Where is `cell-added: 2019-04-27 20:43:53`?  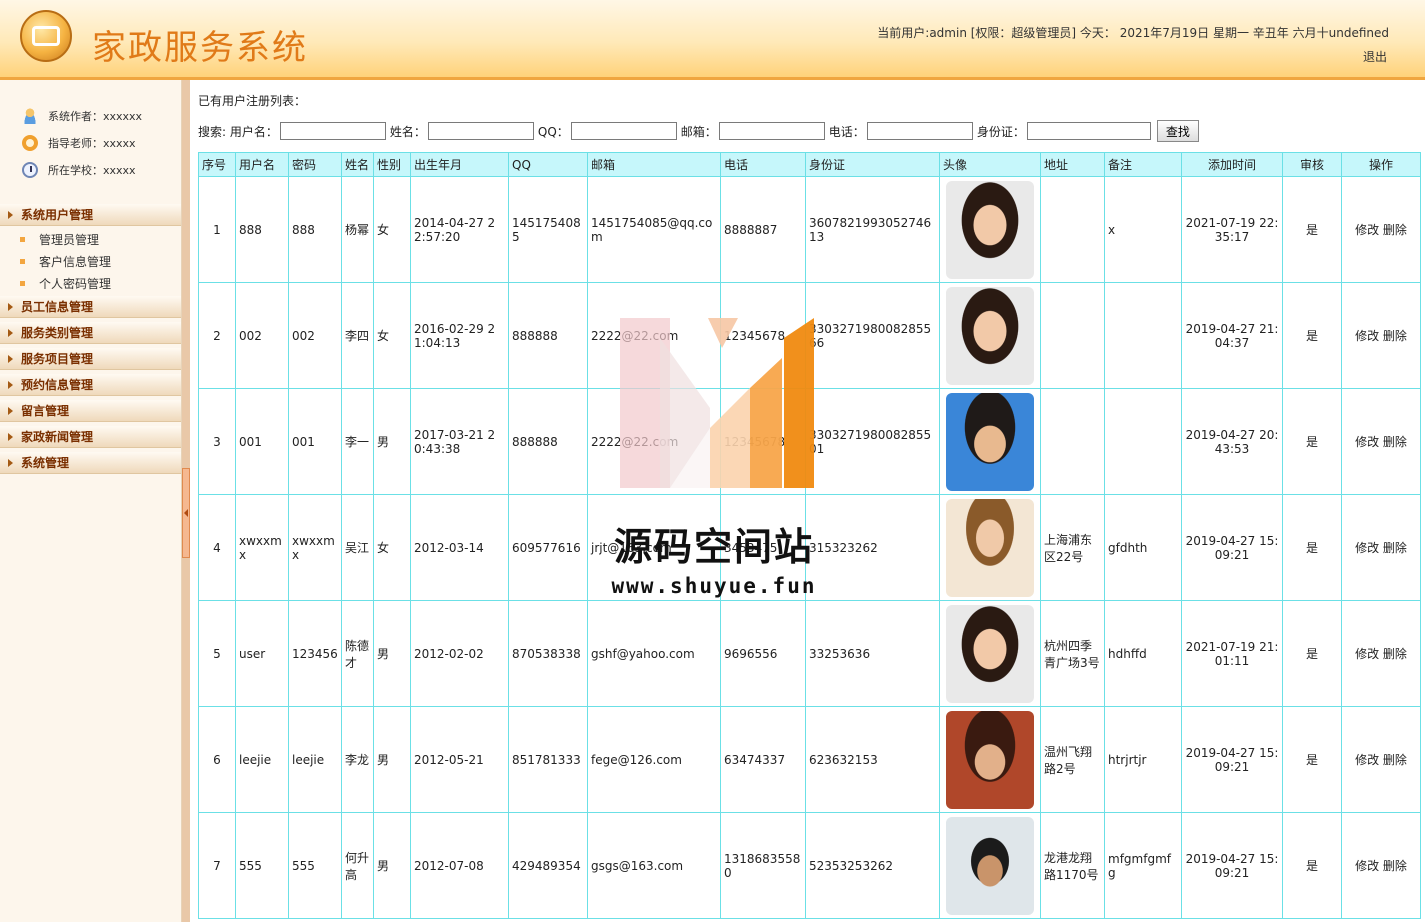
cell-added: 2019-04-27 20:43:53 is located at coordinates (1232, 441).